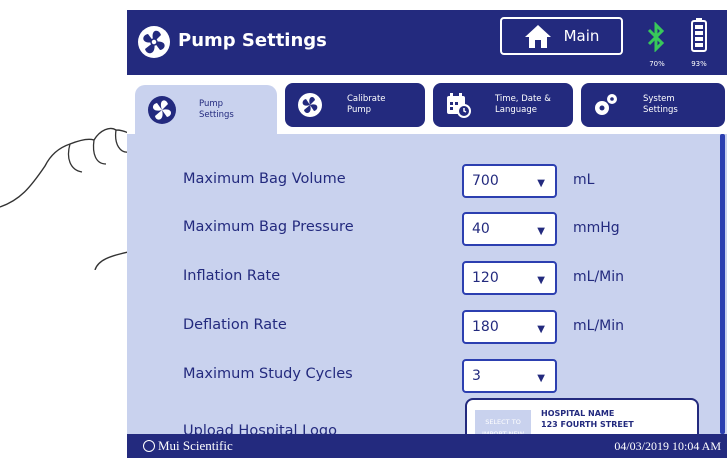 This screenshot has width=727, height=458. I want to click on brand-logo: Mui Scientific, so click(188, 446).